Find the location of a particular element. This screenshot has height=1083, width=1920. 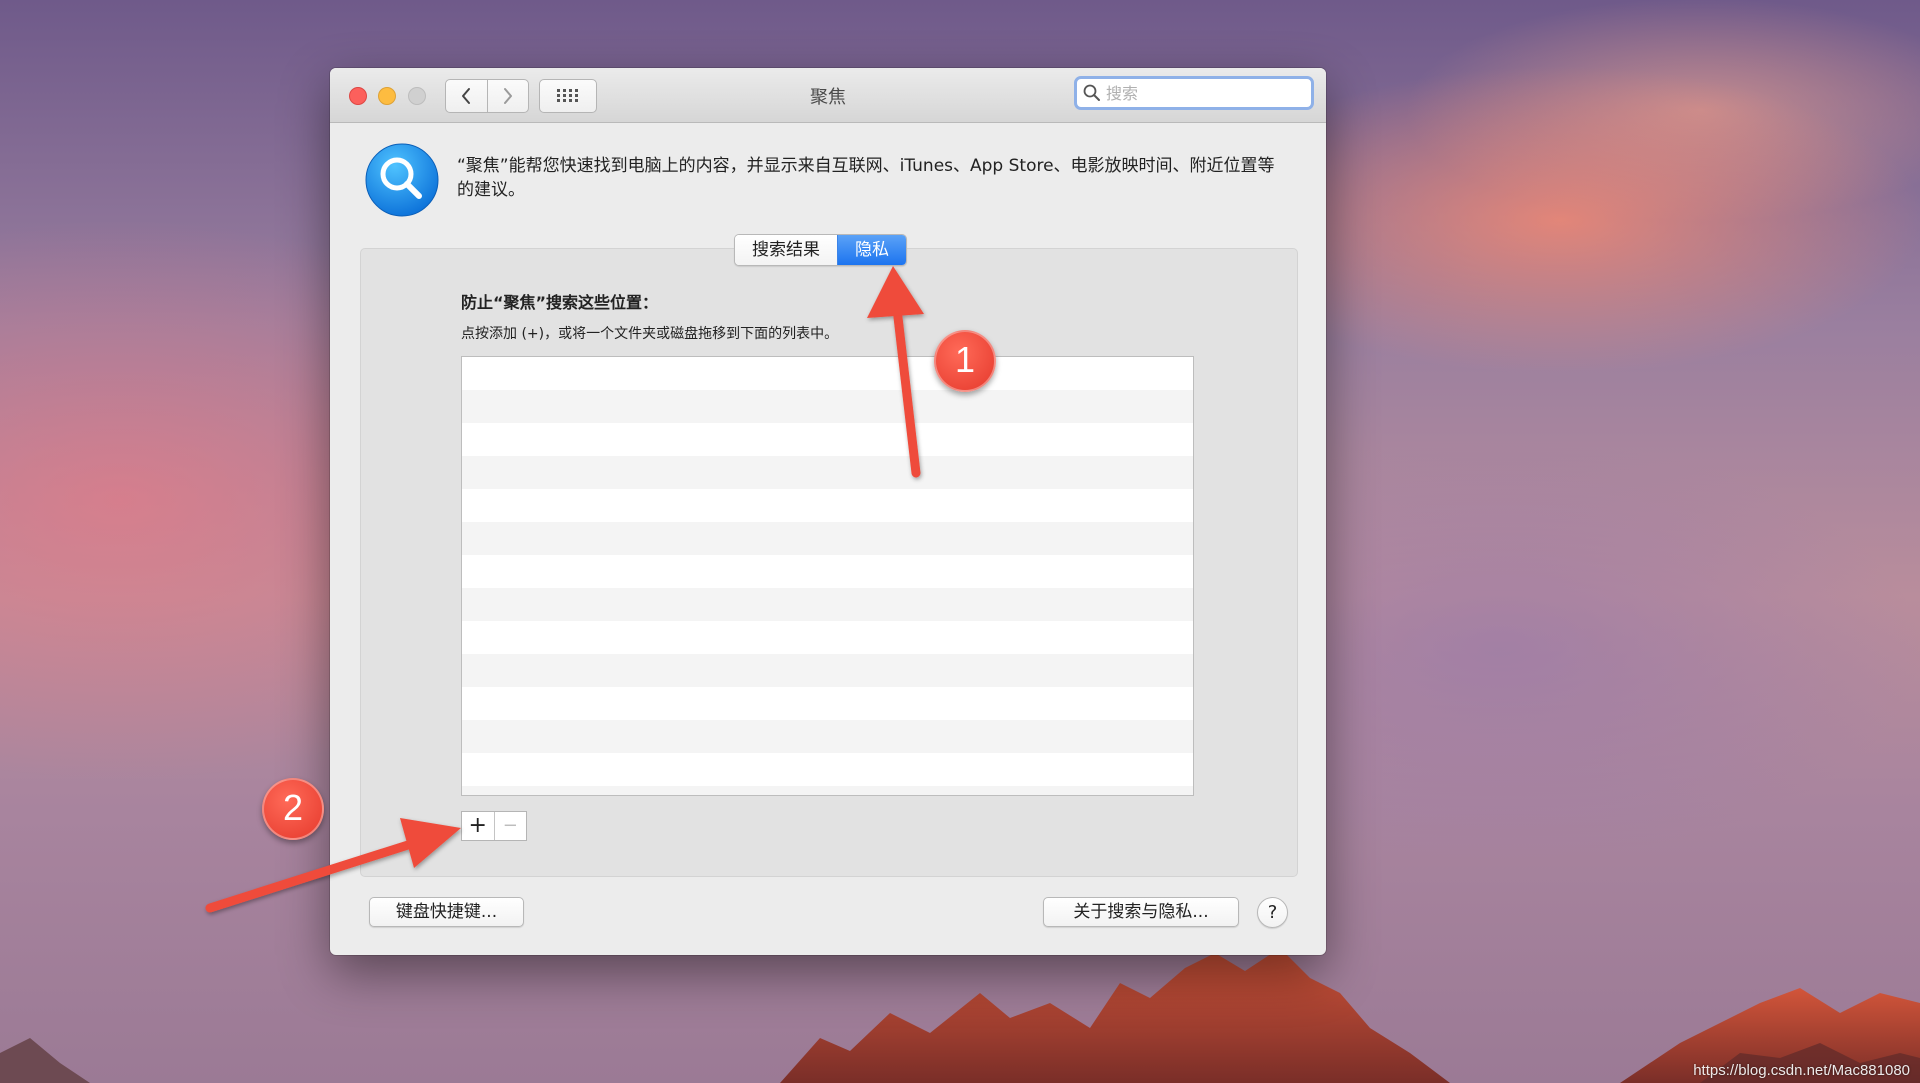

mountain-silhouette is located at coordinates (960, 1015).